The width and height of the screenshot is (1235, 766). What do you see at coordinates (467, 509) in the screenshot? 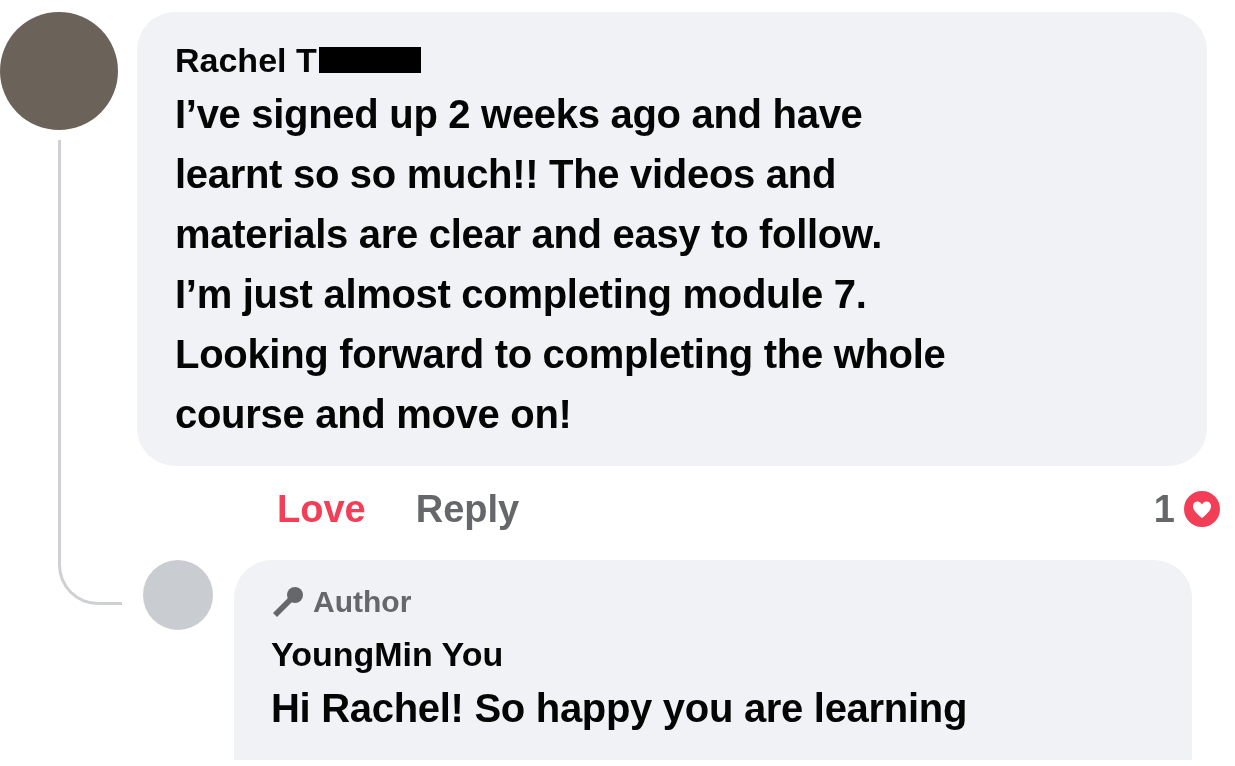
I see `action-link: Reply` at bounding box center [467, 509].